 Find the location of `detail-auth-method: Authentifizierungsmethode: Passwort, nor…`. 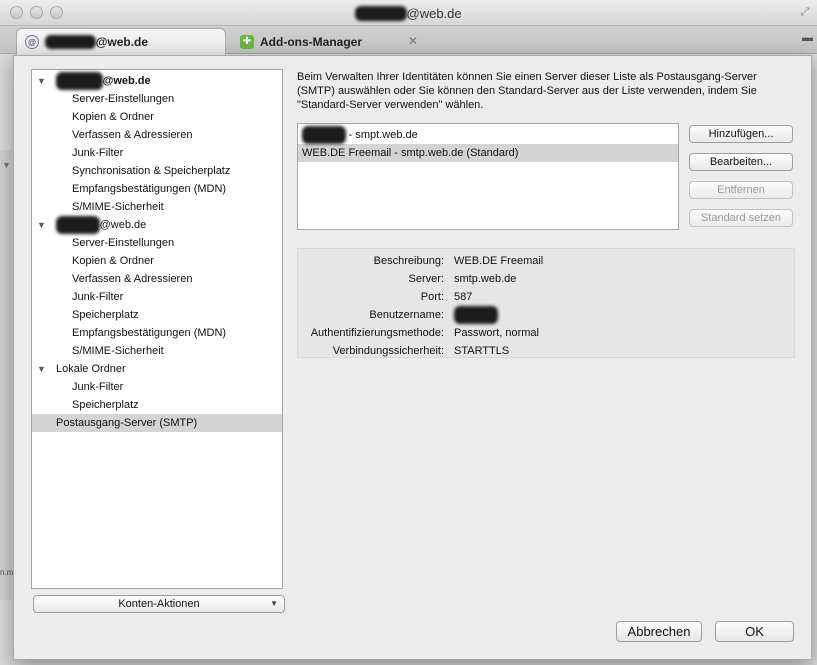

detail-auth-method: Authentifizierungsmethode: Passwort, nor… is located at coordinates (424, 333).